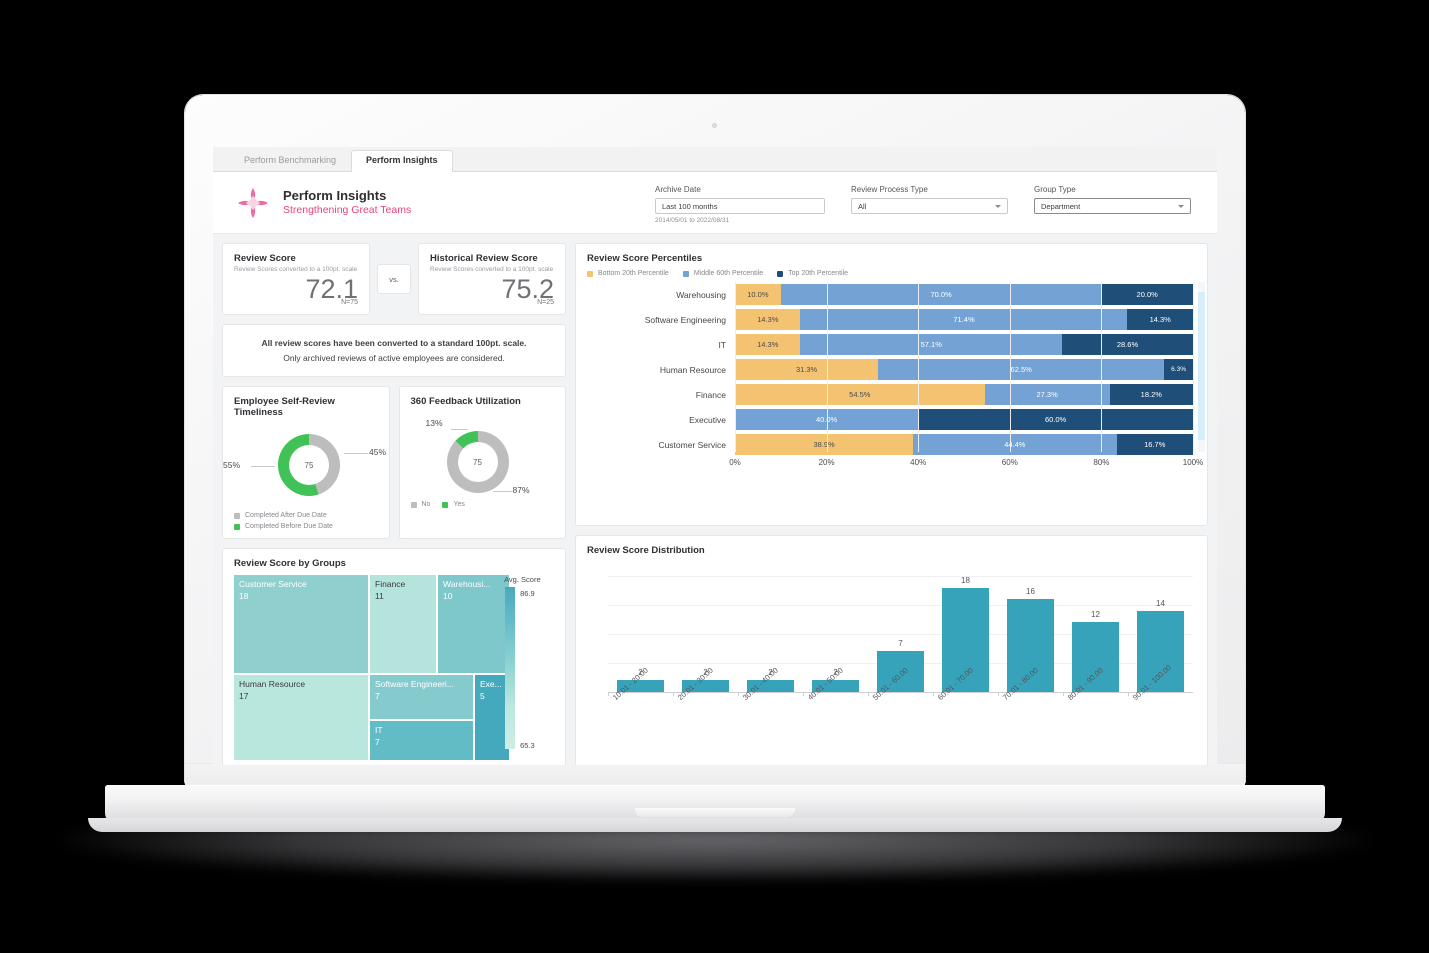  I want to click on legend-label: Completed Before Due Date, so click(289, 527).